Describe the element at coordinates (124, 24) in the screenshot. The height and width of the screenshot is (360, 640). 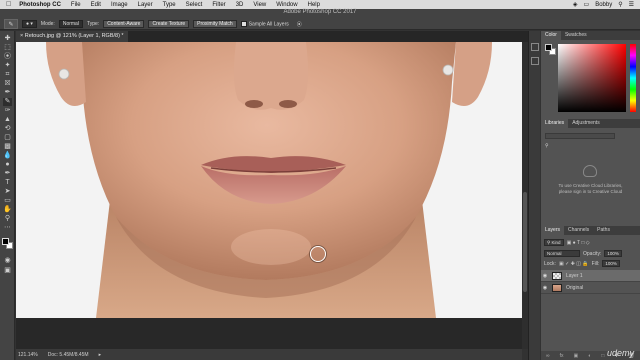
I see `content-aware-button: Content-Aware` at that location.